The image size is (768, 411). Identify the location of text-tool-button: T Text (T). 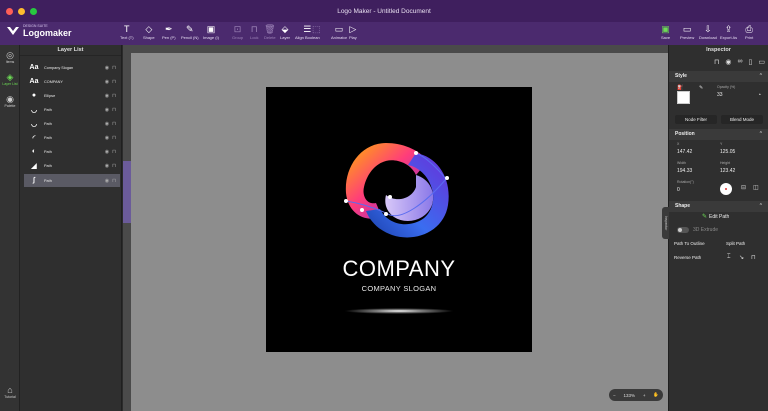
(127, 32).